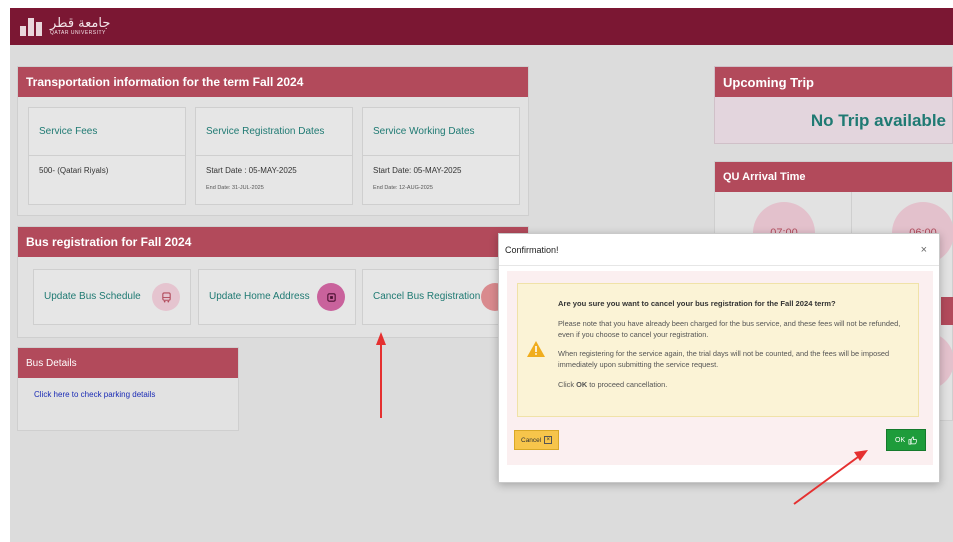 The height and width of the screenshot is (542, 953). What do you see at coordinates (381, 338) in the screenshot?
I see `arrow-head-cancel` at bounding box center [381, 338].